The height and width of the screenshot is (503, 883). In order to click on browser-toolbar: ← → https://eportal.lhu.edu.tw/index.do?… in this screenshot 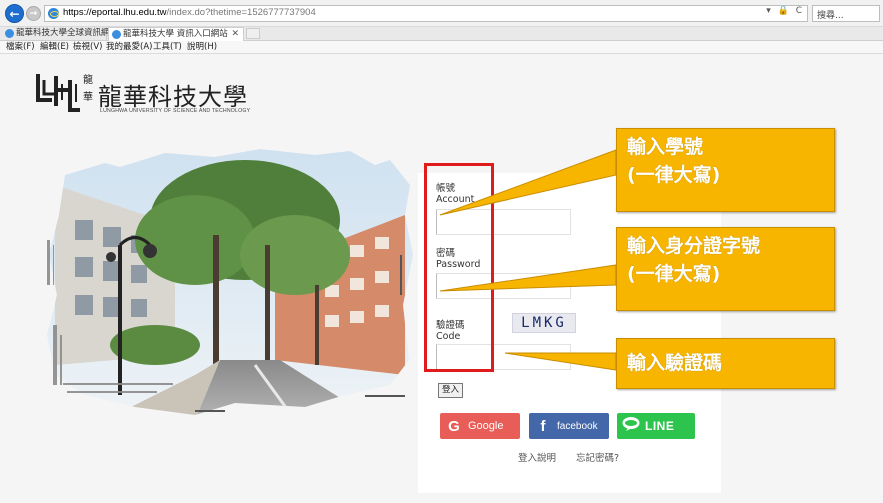, I will do `click(441, 13)`.